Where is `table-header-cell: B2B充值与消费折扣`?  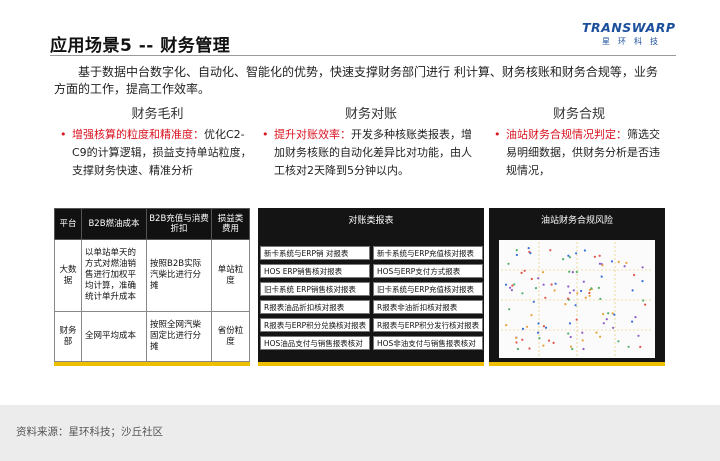
table-header-cell: B2B充值与消费折扣 is located at coordinates (179, 224).